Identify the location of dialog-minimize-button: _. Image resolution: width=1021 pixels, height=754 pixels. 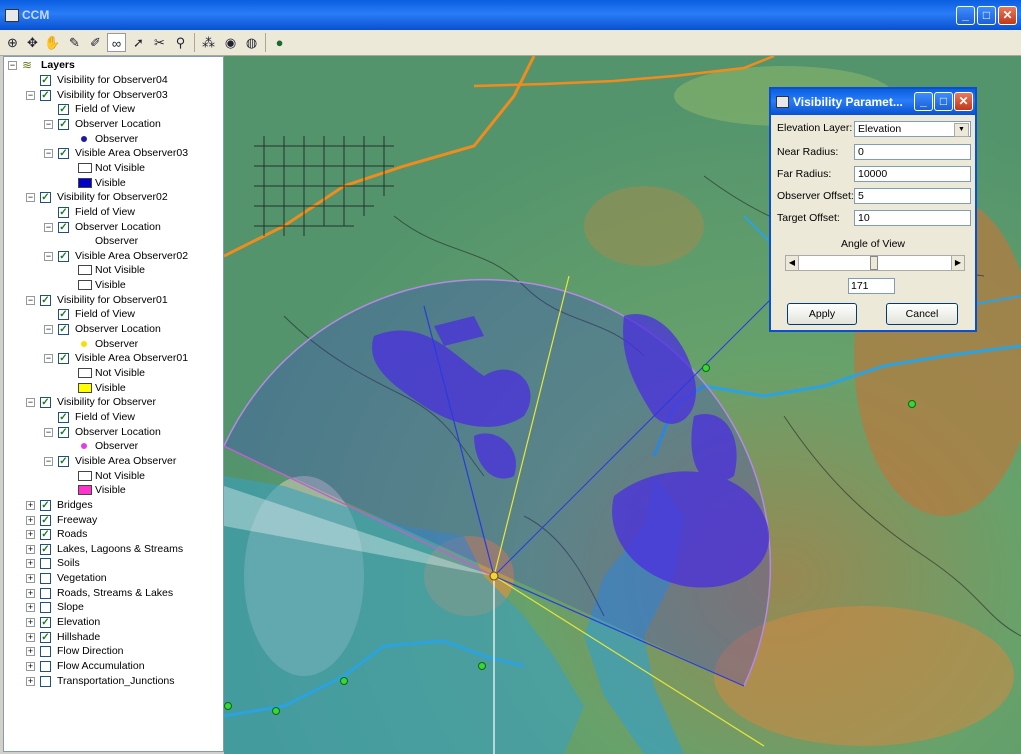
(923, 101).